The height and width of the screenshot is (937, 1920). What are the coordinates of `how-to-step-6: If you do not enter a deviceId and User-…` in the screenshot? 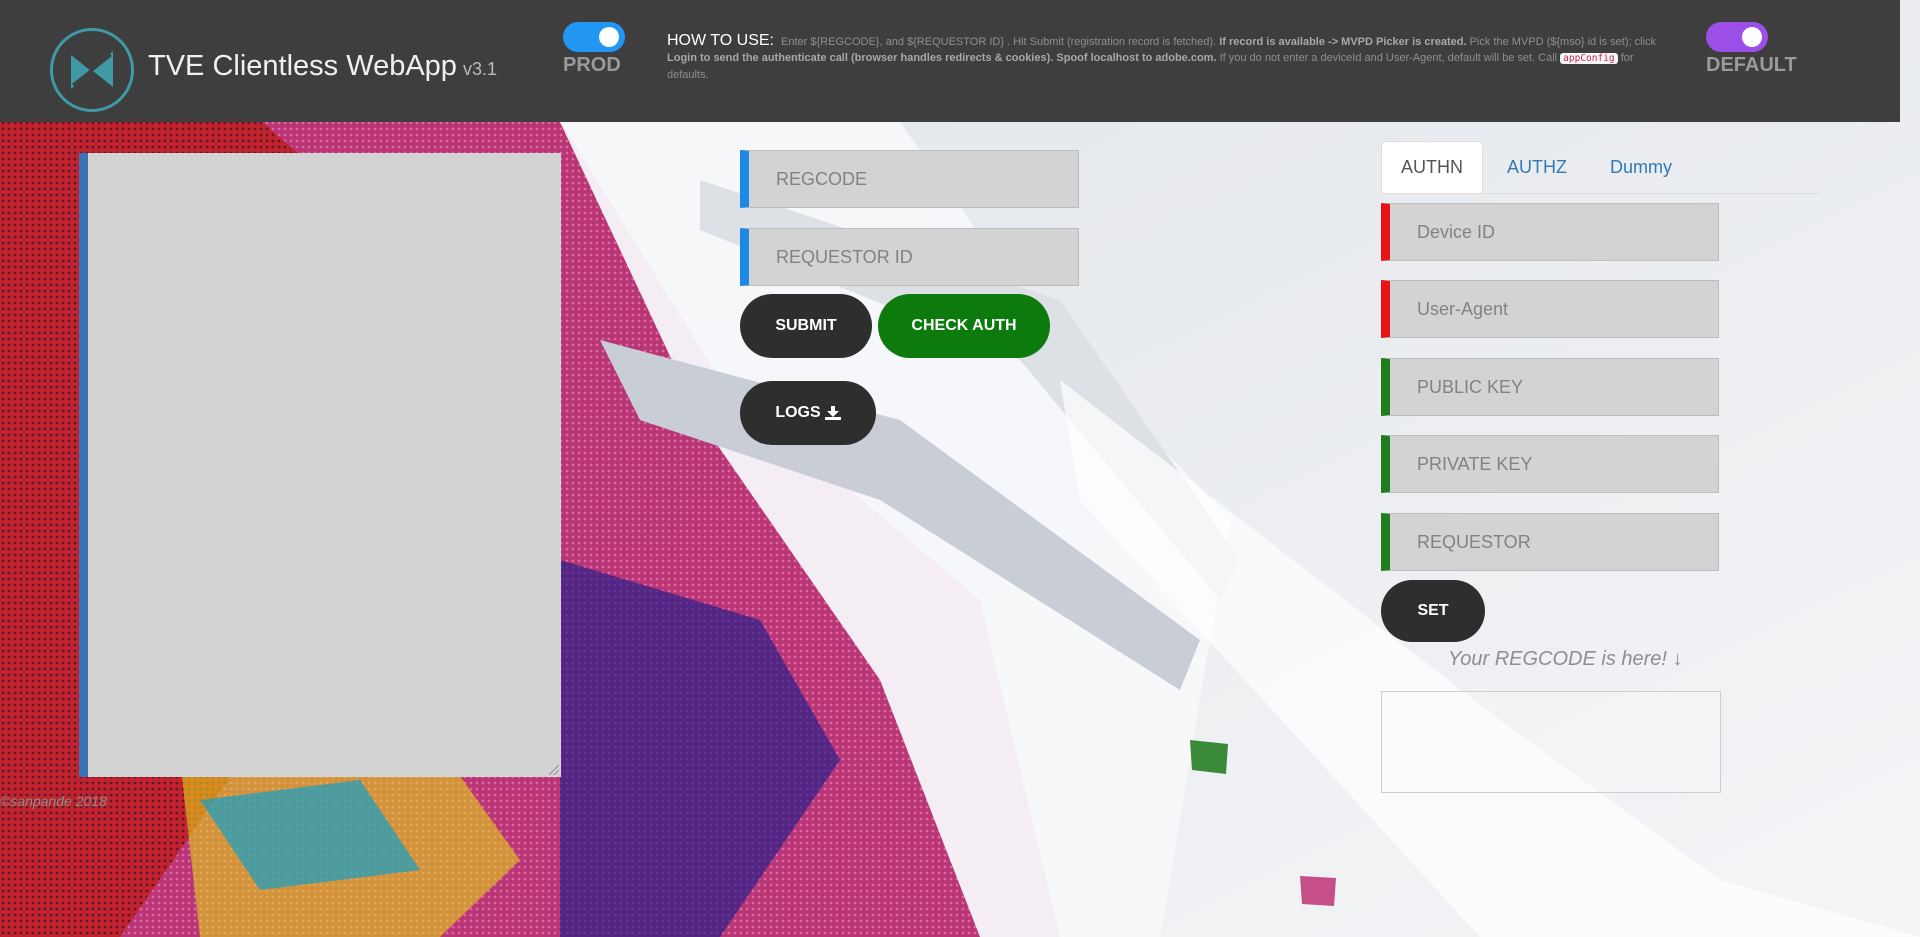 It's located at (1388, 58).